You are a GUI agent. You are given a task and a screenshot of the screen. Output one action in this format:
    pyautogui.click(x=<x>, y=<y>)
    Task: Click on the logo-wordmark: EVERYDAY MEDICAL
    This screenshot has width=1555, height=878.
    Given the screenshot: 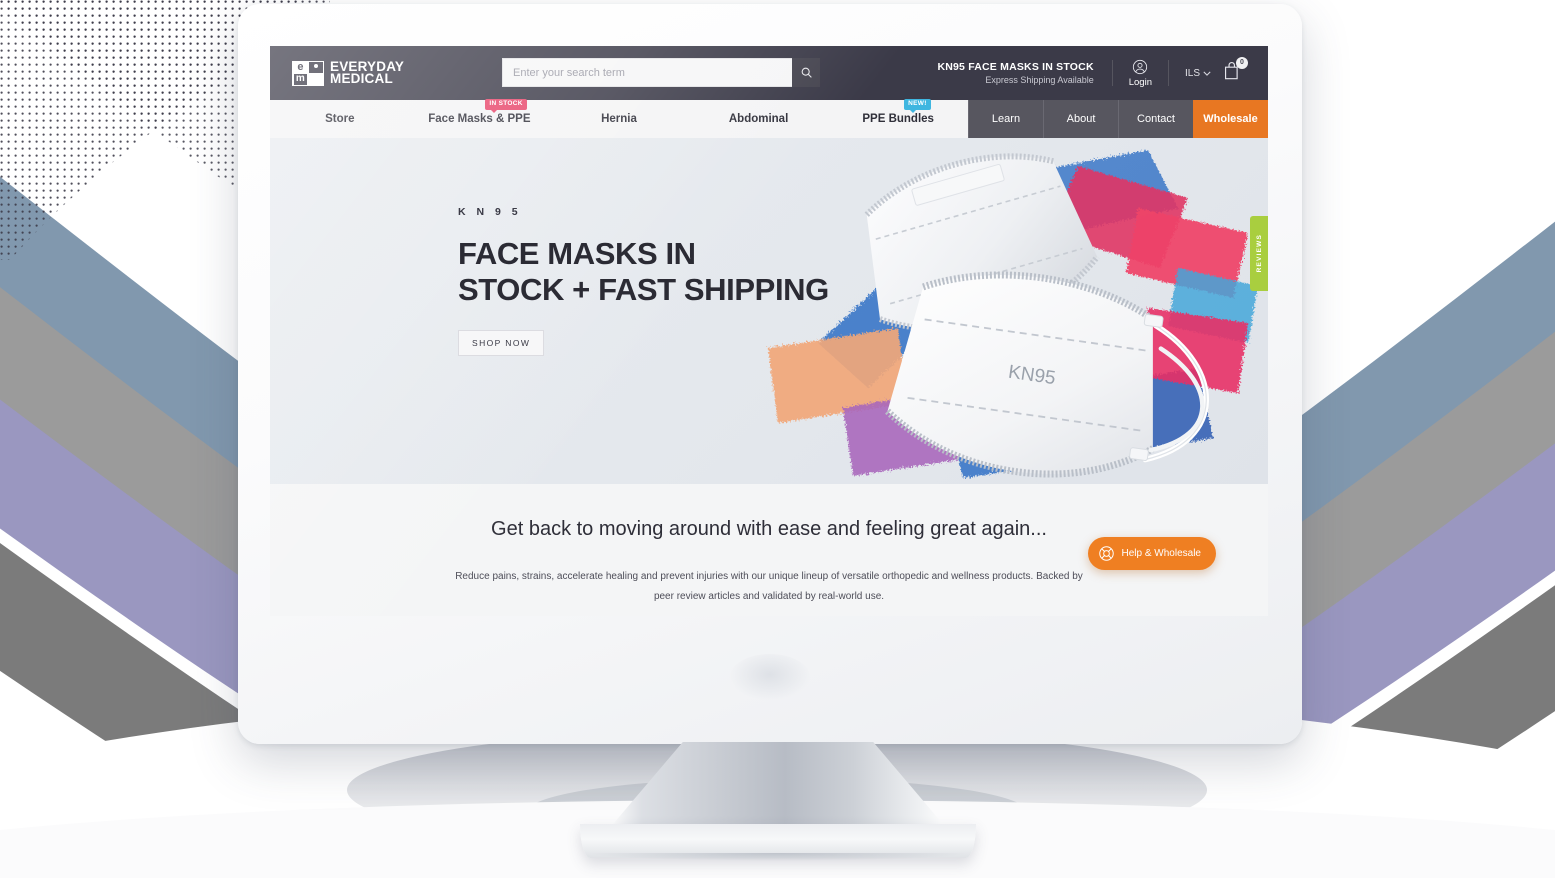 What is the action you would take?
    pyautogui.click(x=367, y=73)
    